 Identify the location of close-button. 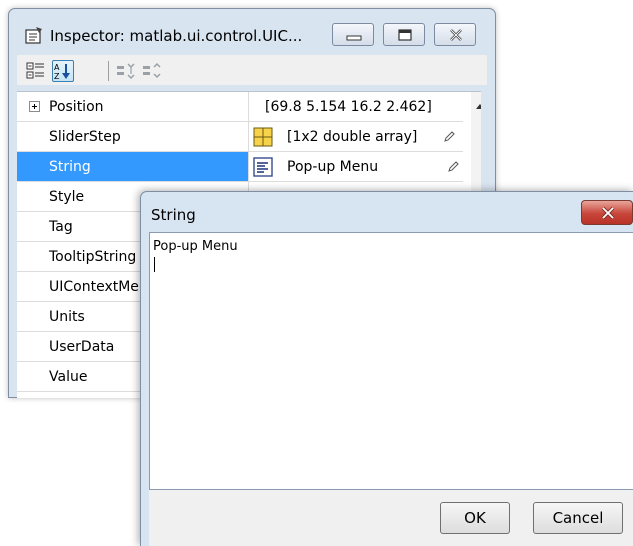
(455, 34).